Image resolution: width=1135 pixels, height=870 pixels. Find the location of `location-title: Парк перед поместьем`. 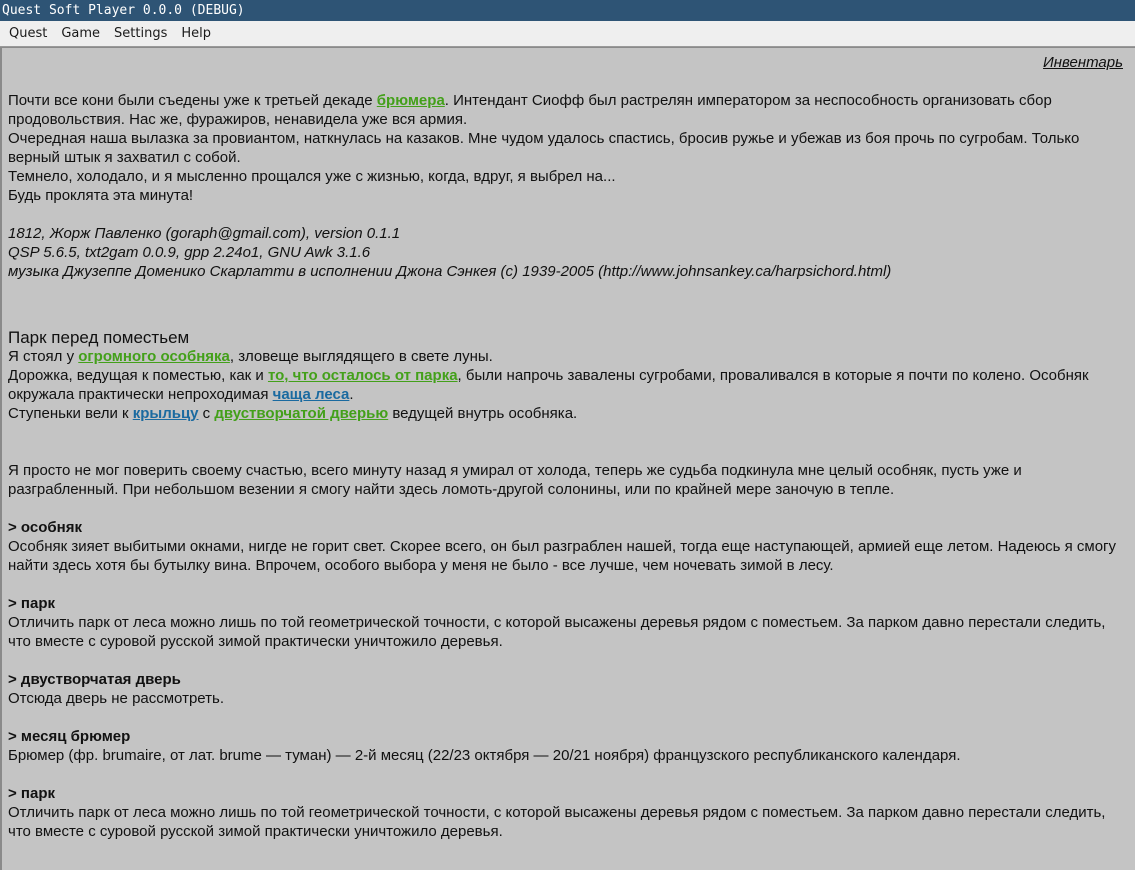

location-title: Парк перед поместьем is located at coordinates (99, 337).